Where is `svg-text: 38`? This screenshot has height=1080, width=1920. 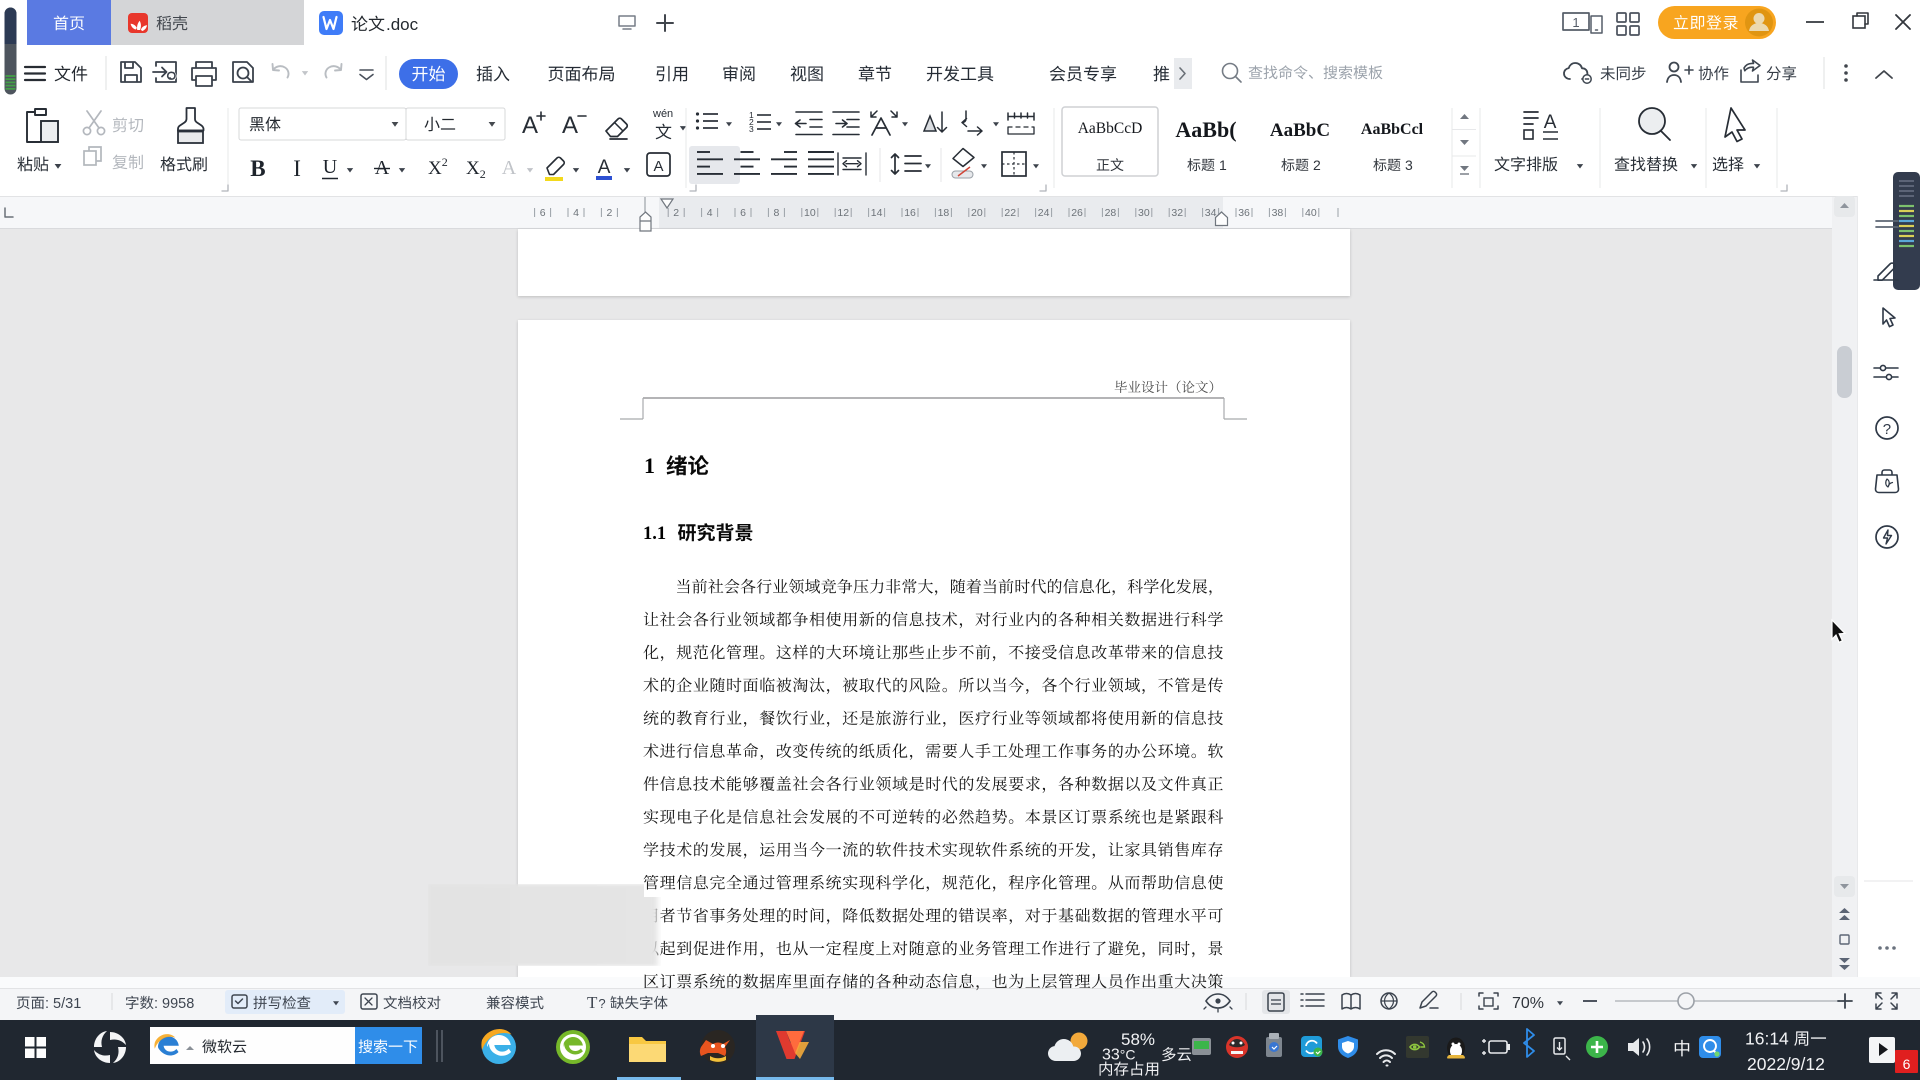
svg-text: 38 is located at coordinates (1278, 213).